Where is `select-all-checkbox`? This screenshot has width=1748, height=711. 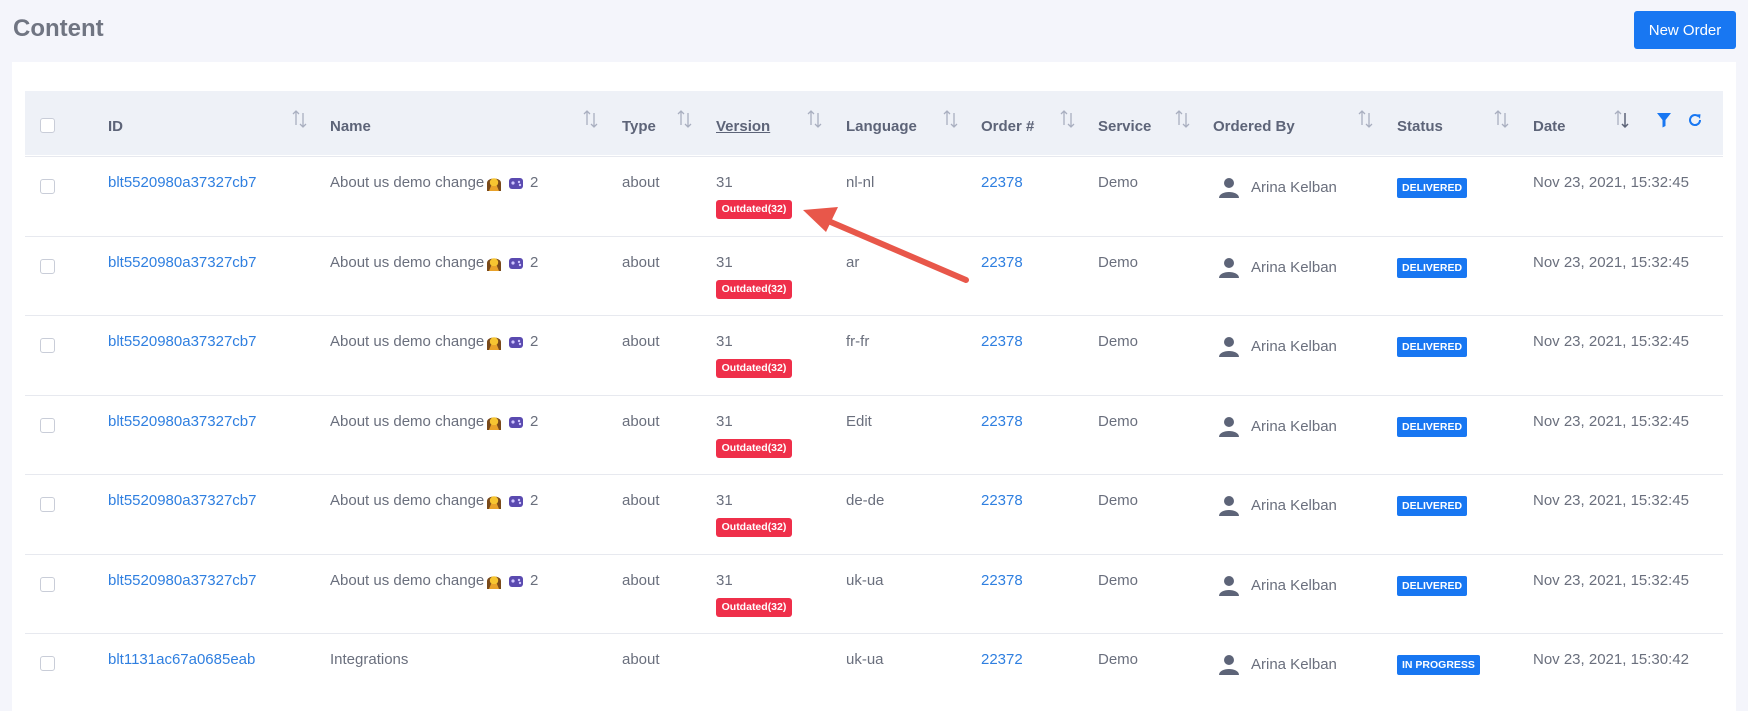
select-all-checkbox is located at coordinates (47, 125).